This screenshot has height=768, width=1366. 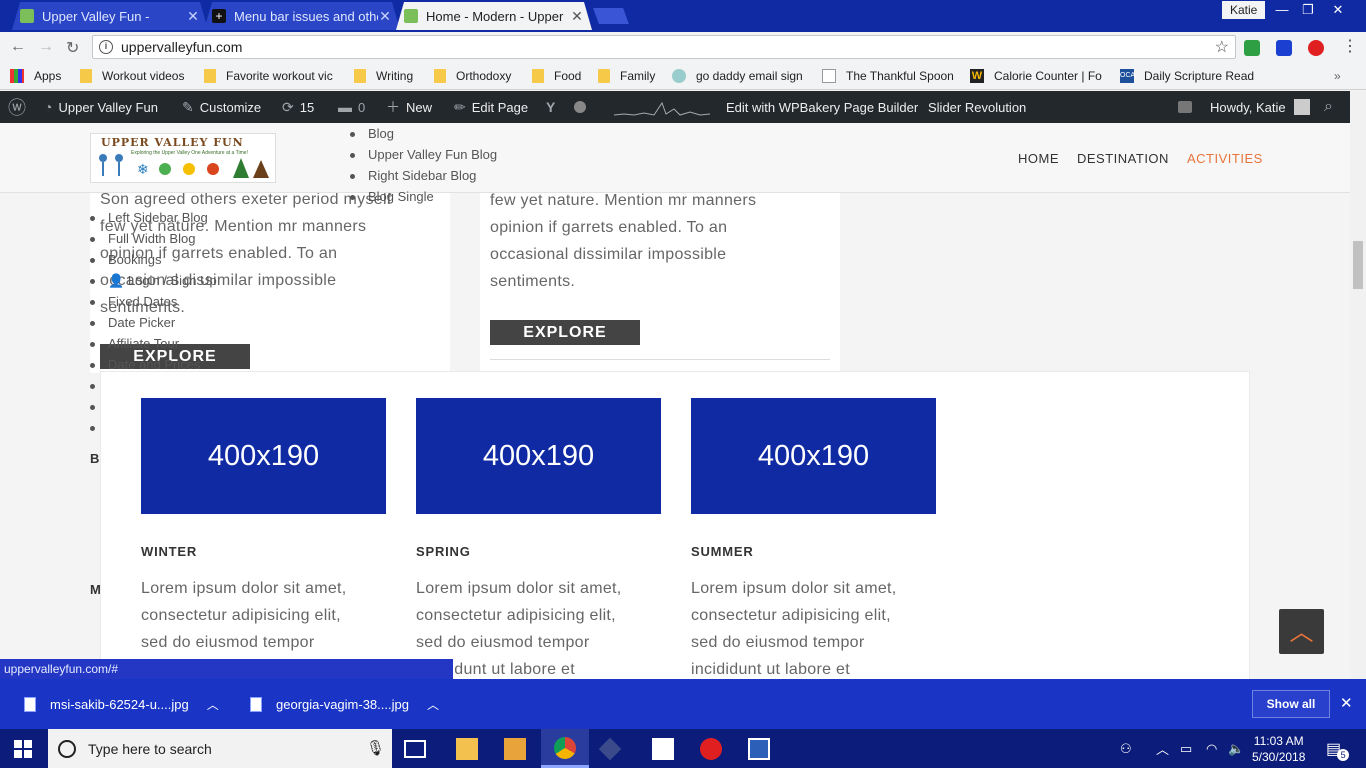 What do you see at coordinates (1123, 158) in the screenshot?
I see `nav-destination: DESTINATION` at bounding box center [1123, 158].